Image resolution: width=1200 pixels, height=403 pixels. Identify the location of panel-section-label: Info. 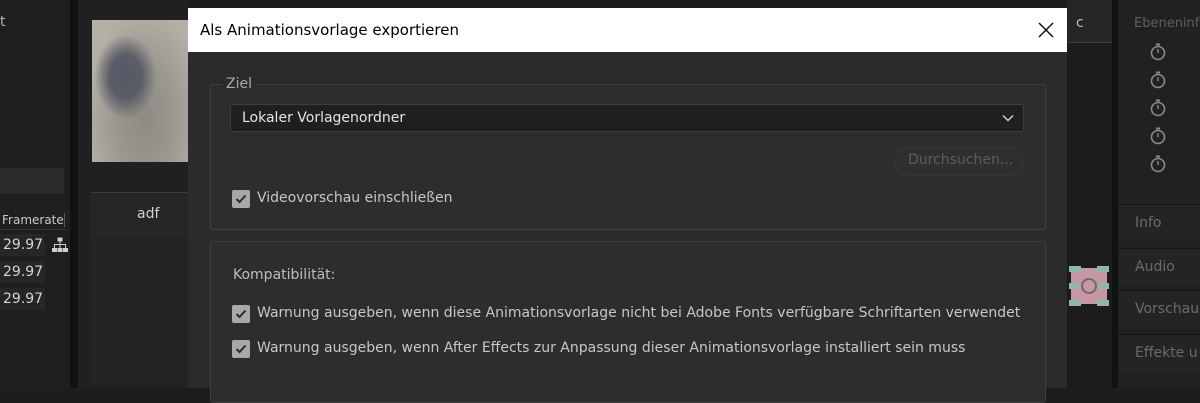
(1148, 223).